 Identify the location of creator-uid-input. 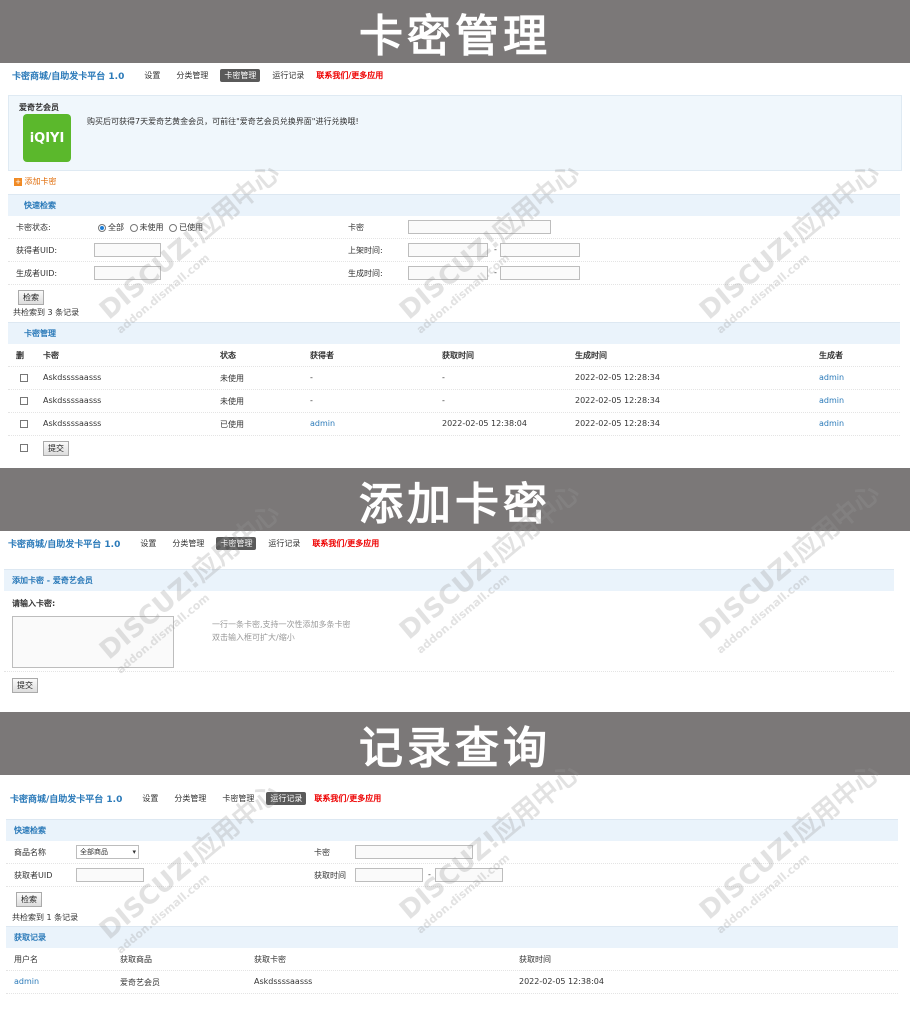
(127, 273).